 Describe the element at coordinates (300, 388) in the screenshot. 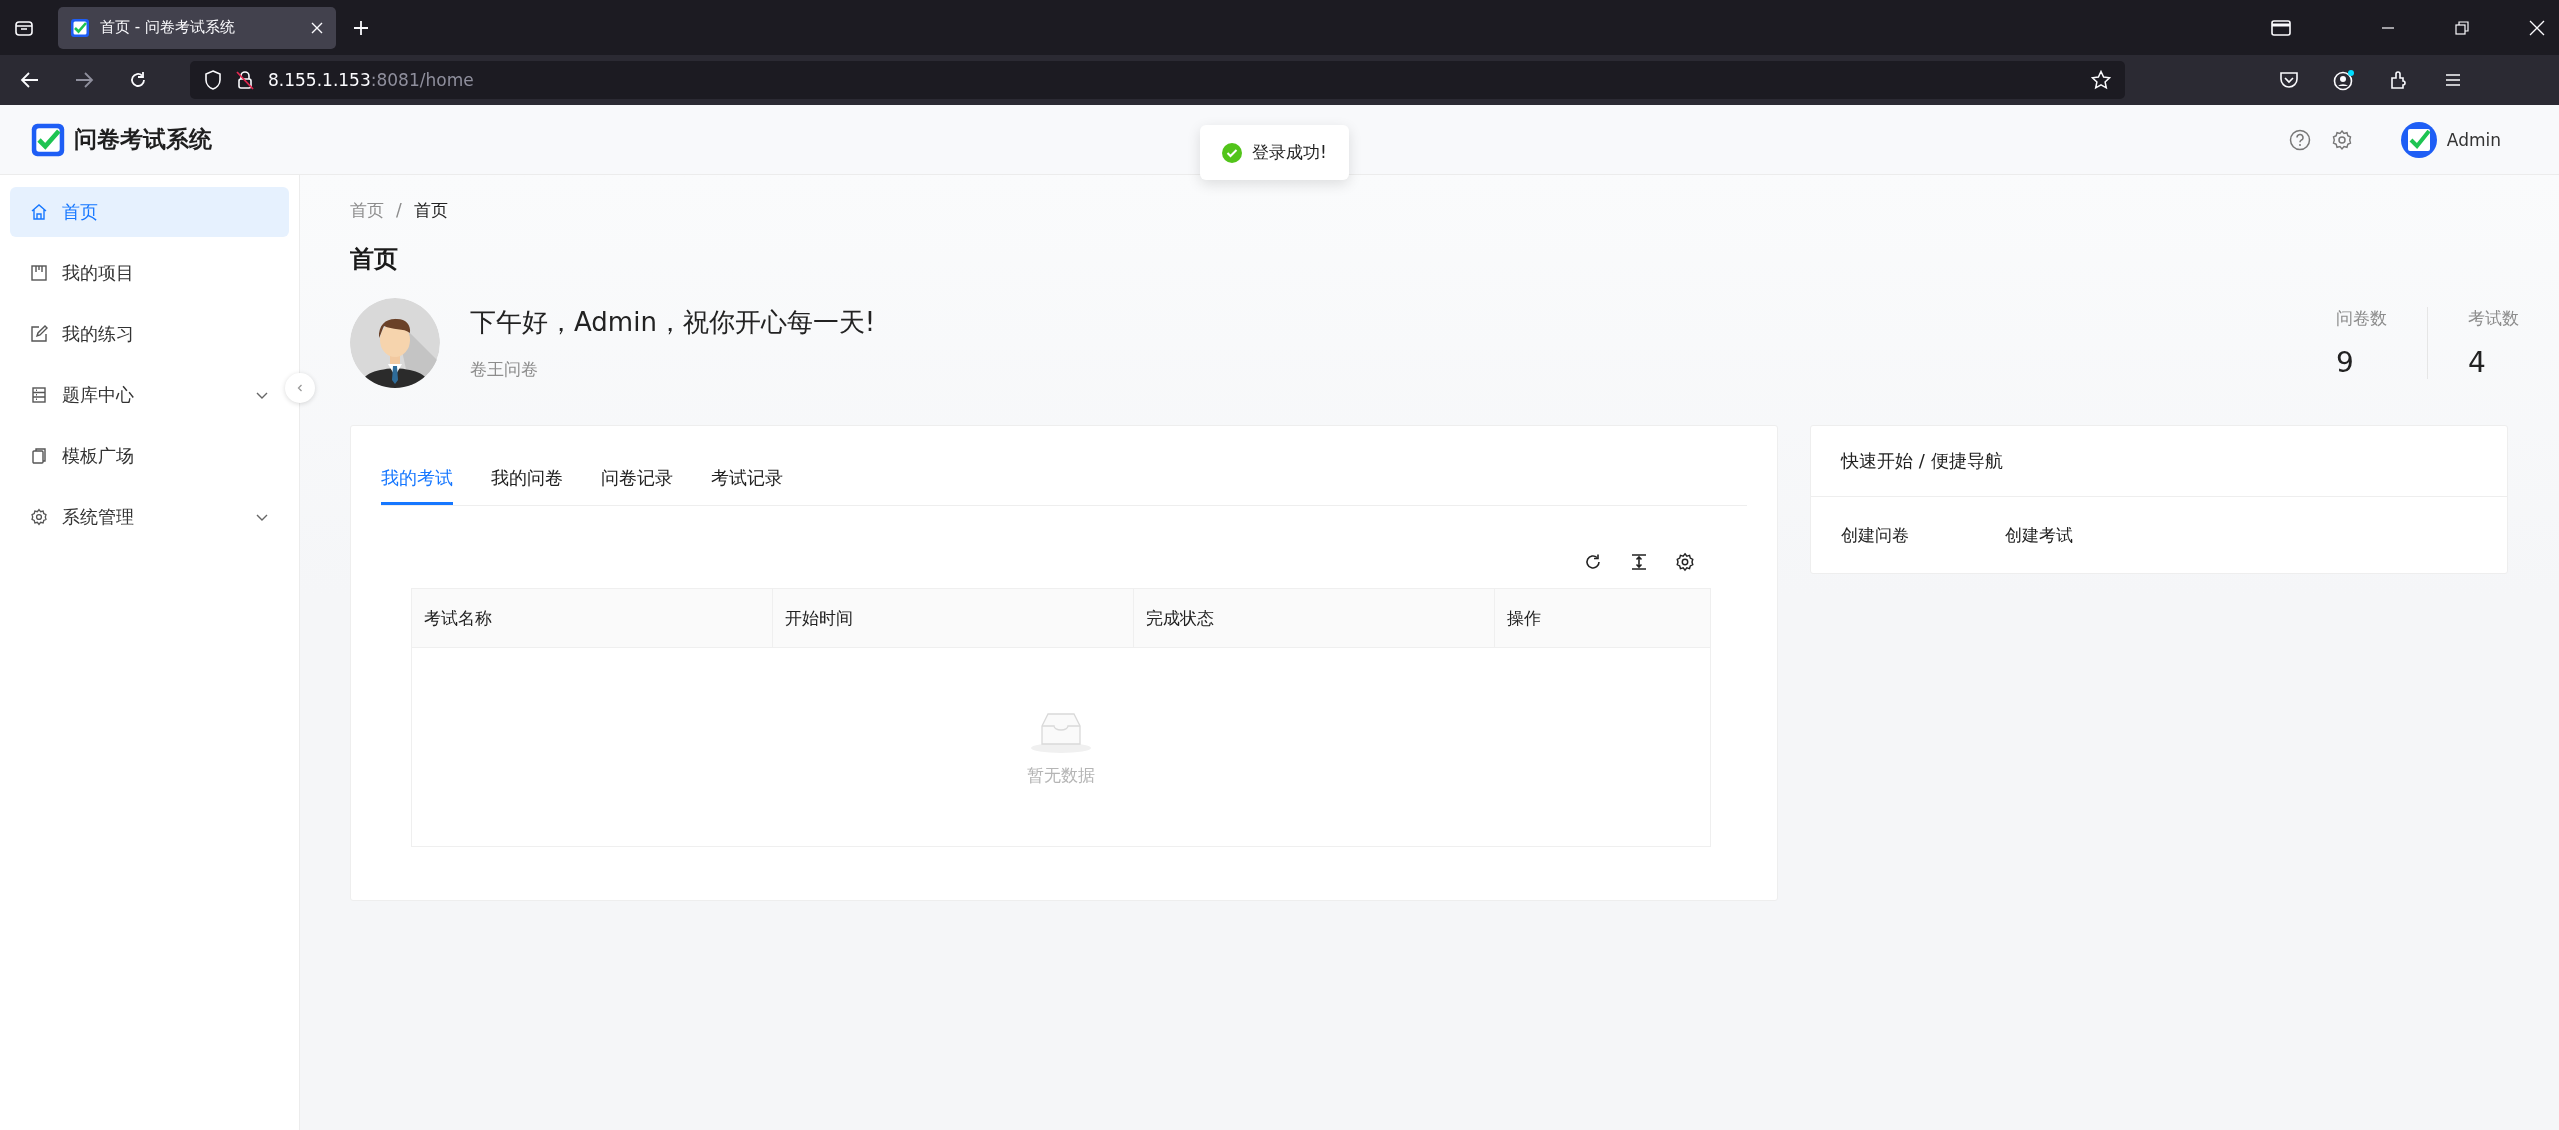

I see `chevron-left-icon` at that location.